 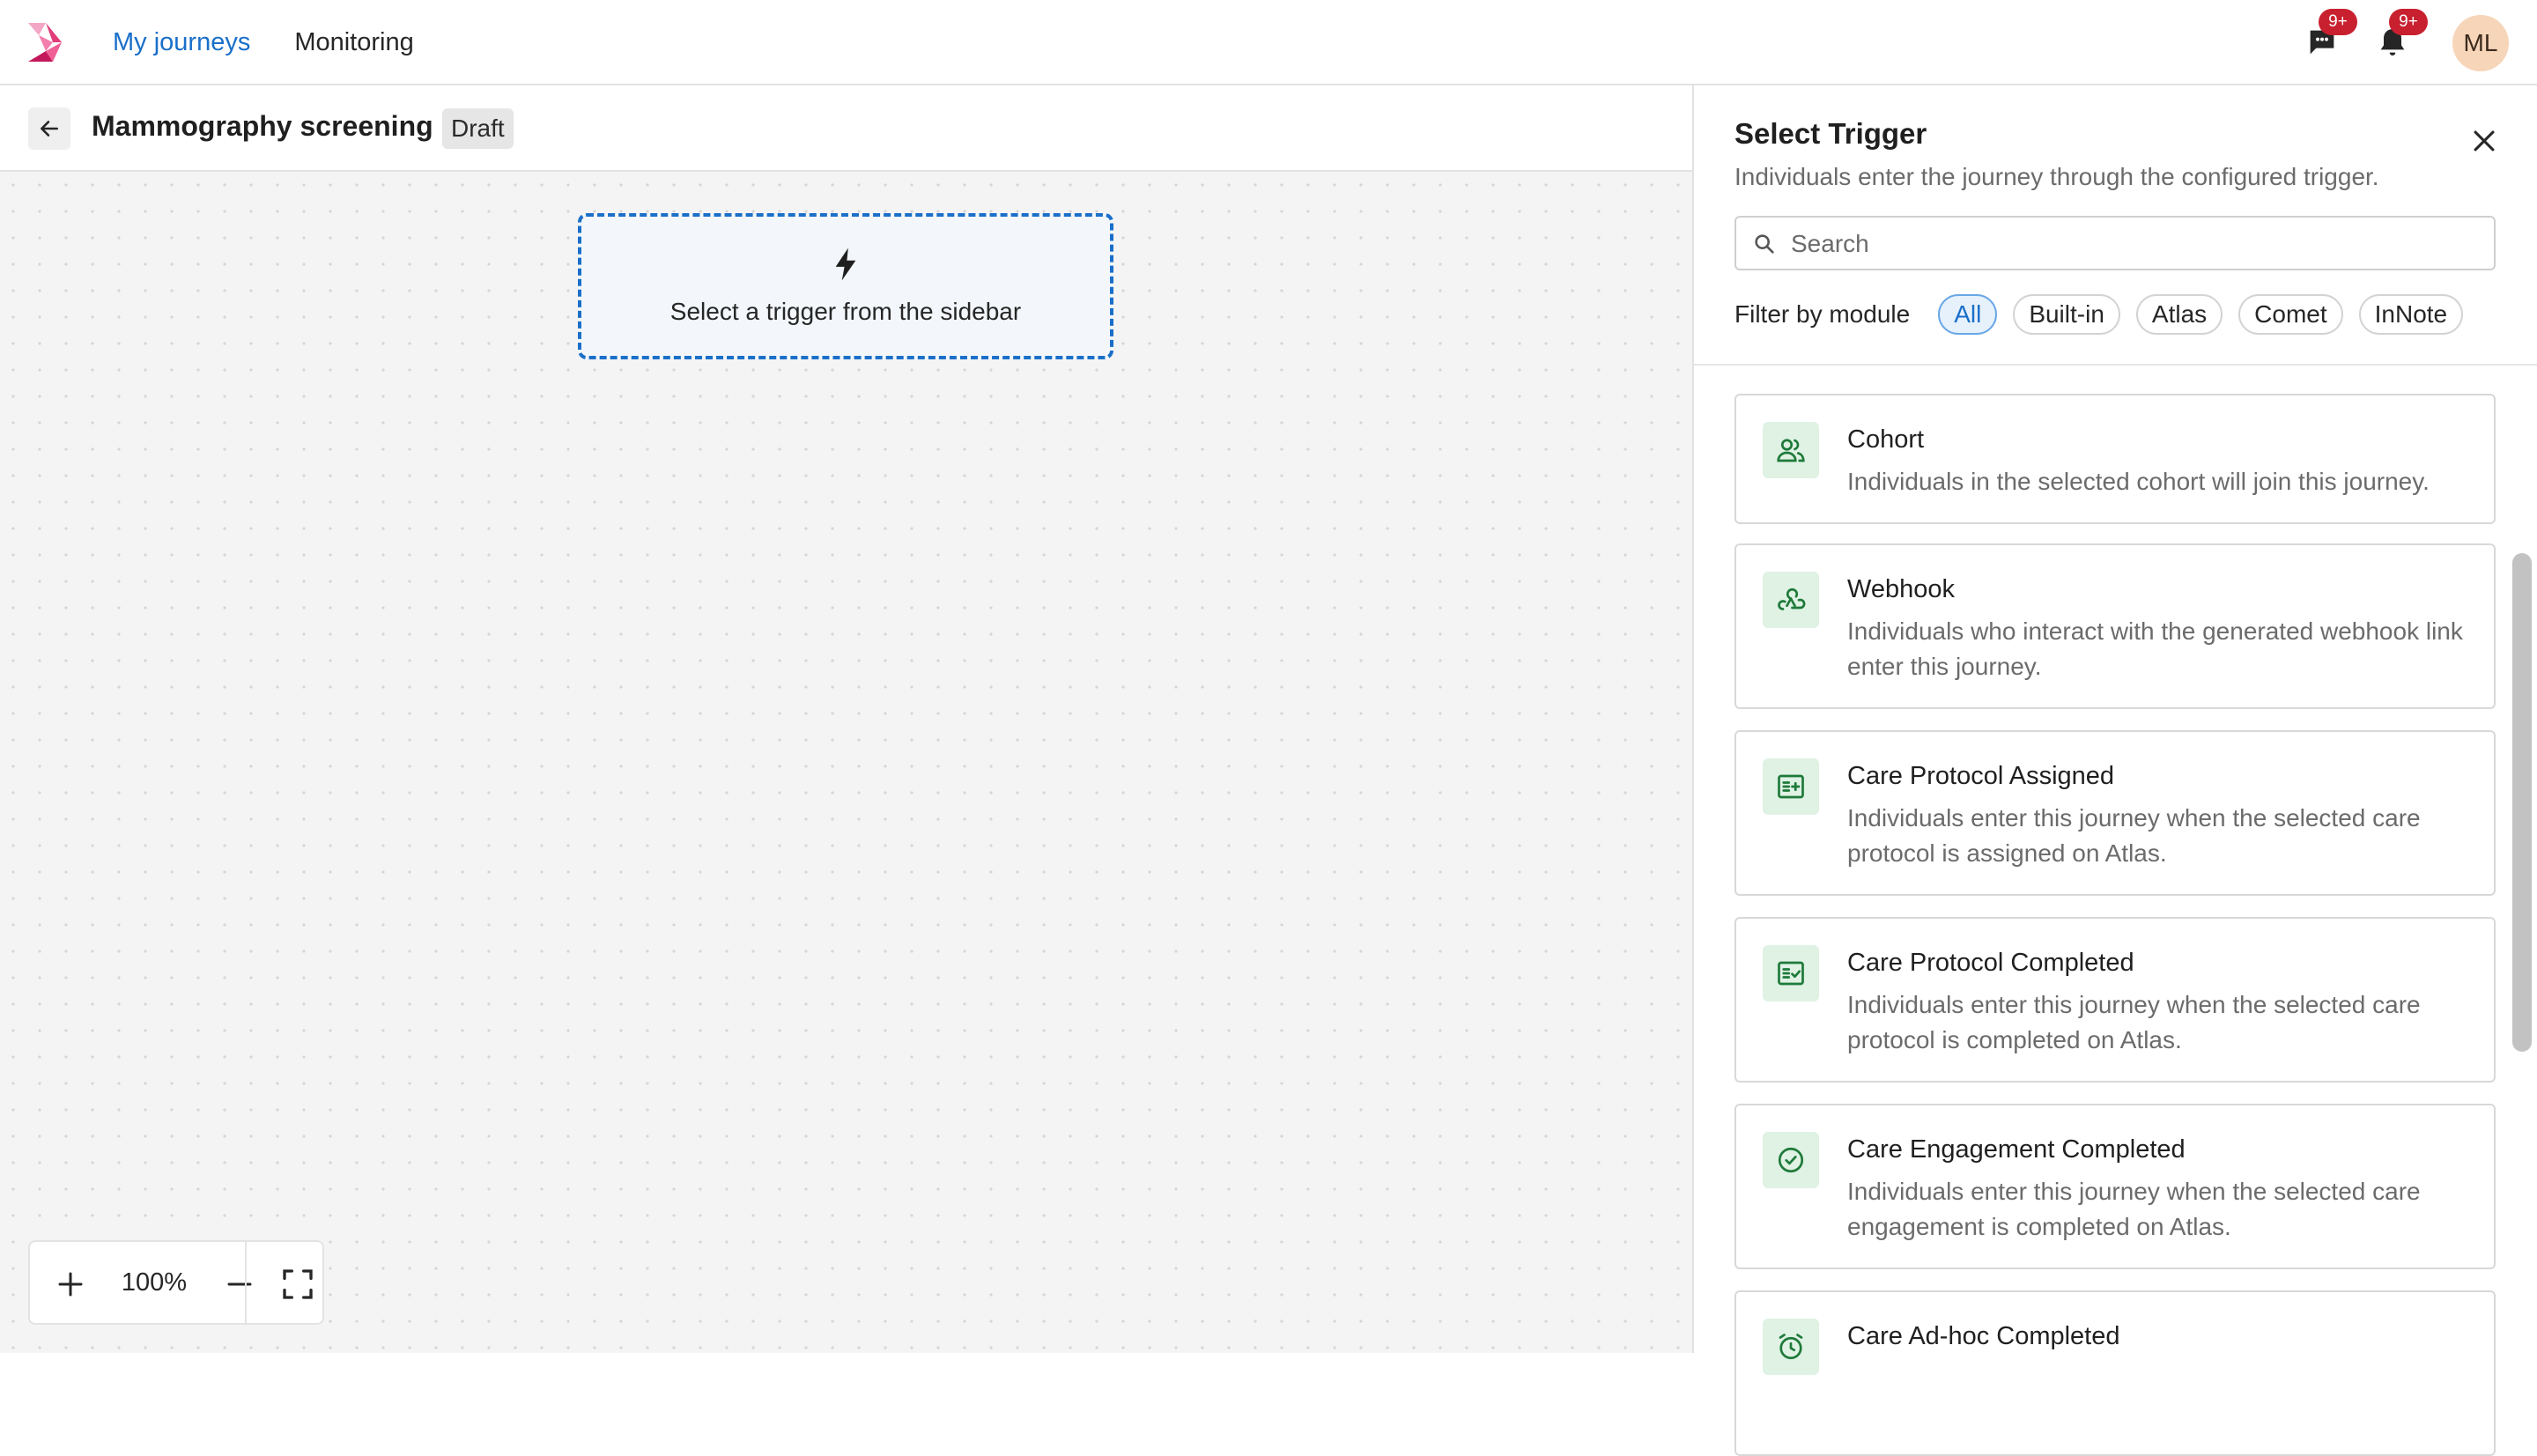 What do you see at coordinates (297, 1284) in the screenshot?
I see `fit-screen-button` at bounding box center [297, 1284].